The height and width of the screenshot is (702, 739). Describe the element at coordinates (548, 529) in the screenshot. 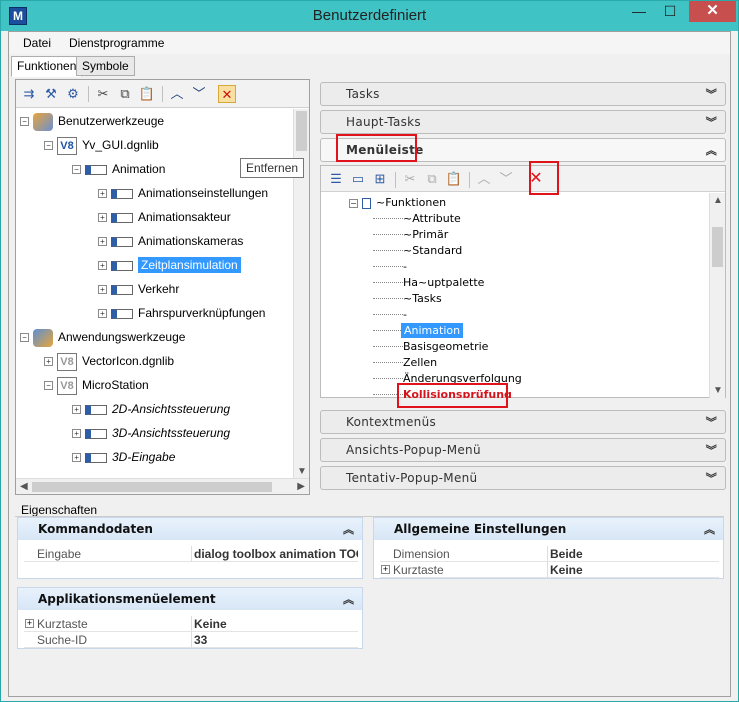

I see `section-header: Allgemeine Einstellungen ︽` at that location.